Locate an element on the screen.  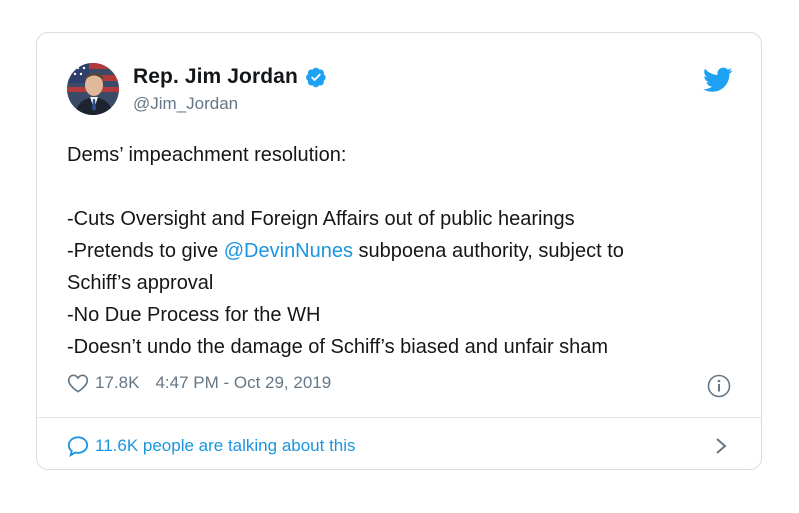
author-display-name: Rep. Jim Jordan is located at coordinates (215, 77).